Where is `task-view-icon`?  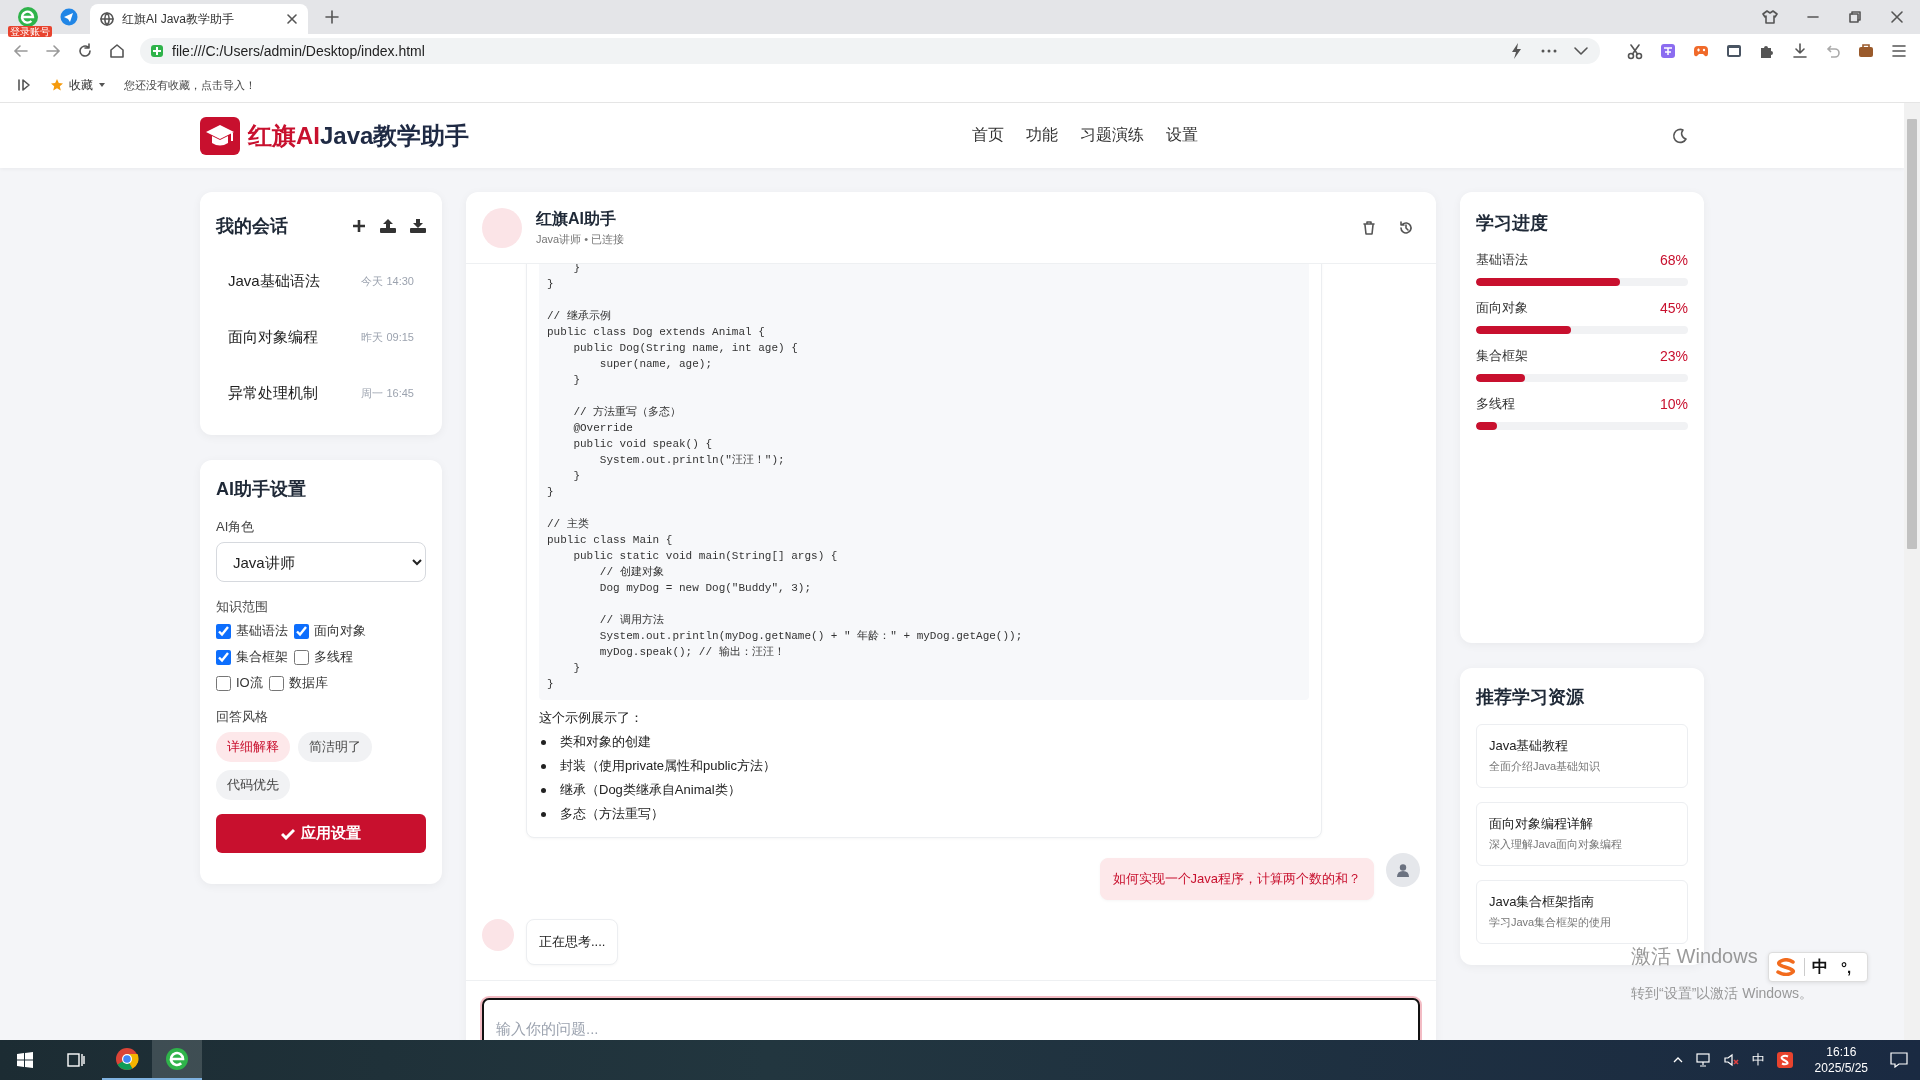
task-view-icon is located at coordinates (76, 1060).